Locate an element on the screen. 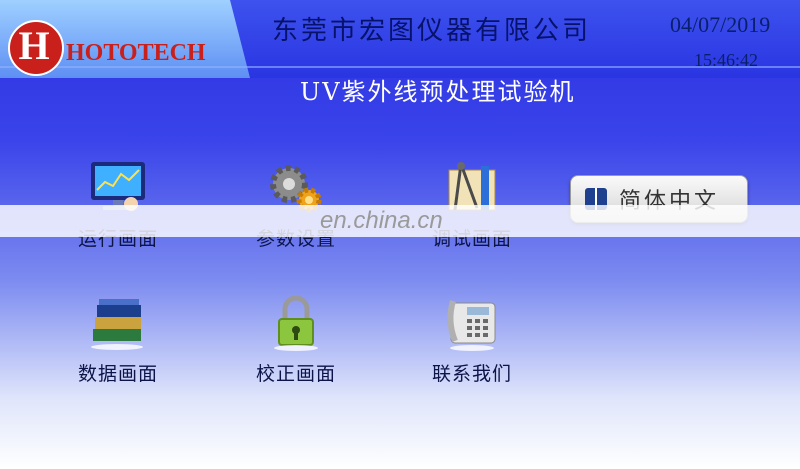  page-title: UV紫外线预处理试验机 is located at coordinates (438, 92).